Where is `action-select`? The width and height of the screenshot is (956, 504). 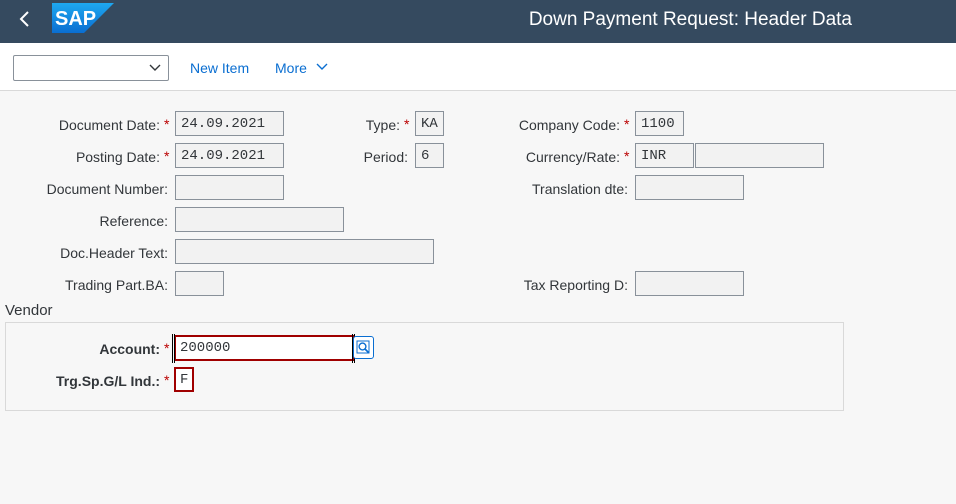
action-select is located at coordinates (91, 68).